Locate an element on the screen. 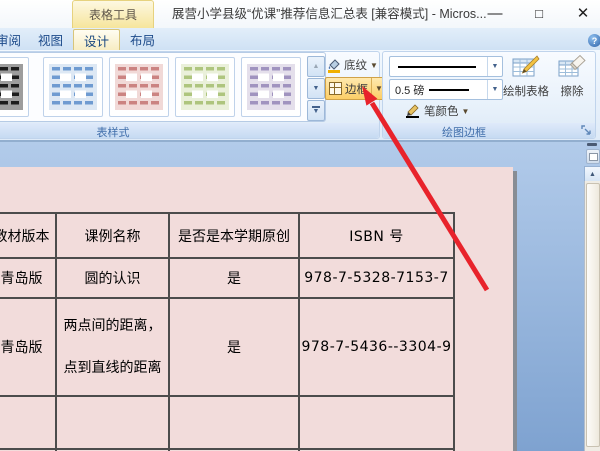 This screenshot has width=600, height=451. table-cell: 978-7-5436--3304-9 is located at coordinates (376, 347).